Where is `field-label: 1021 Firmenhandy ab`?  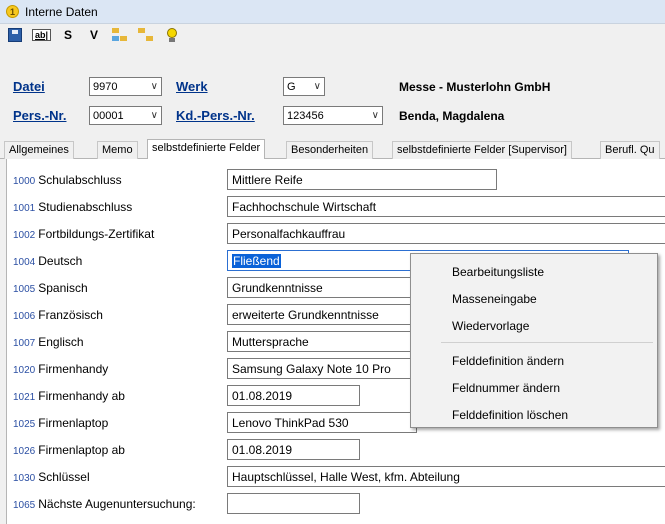 field-label: 1021 Firmenhandy ab is located at coordinates (69, 396).